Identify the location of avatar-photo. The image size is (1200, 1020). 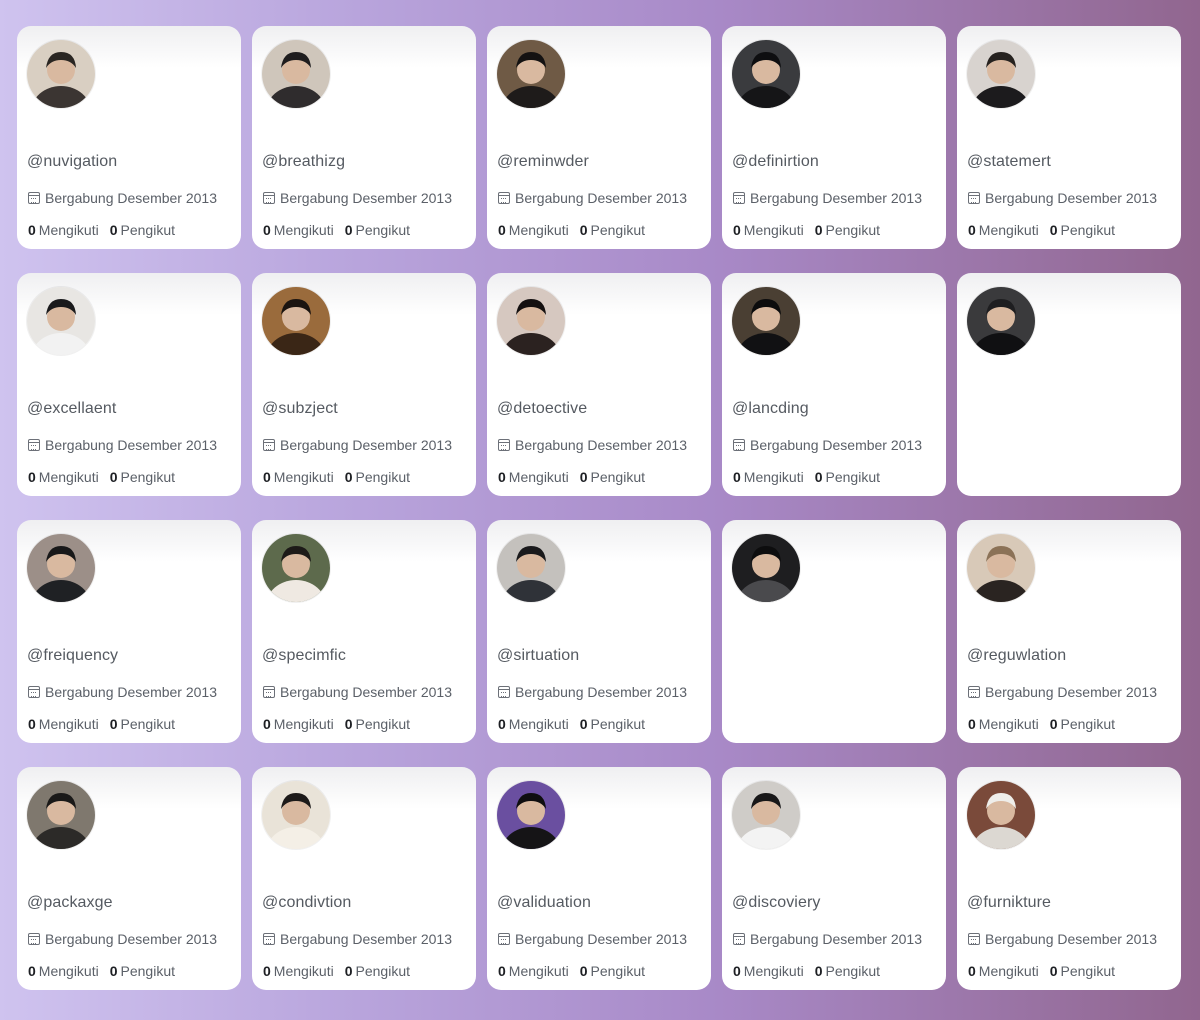
(1001, 321).